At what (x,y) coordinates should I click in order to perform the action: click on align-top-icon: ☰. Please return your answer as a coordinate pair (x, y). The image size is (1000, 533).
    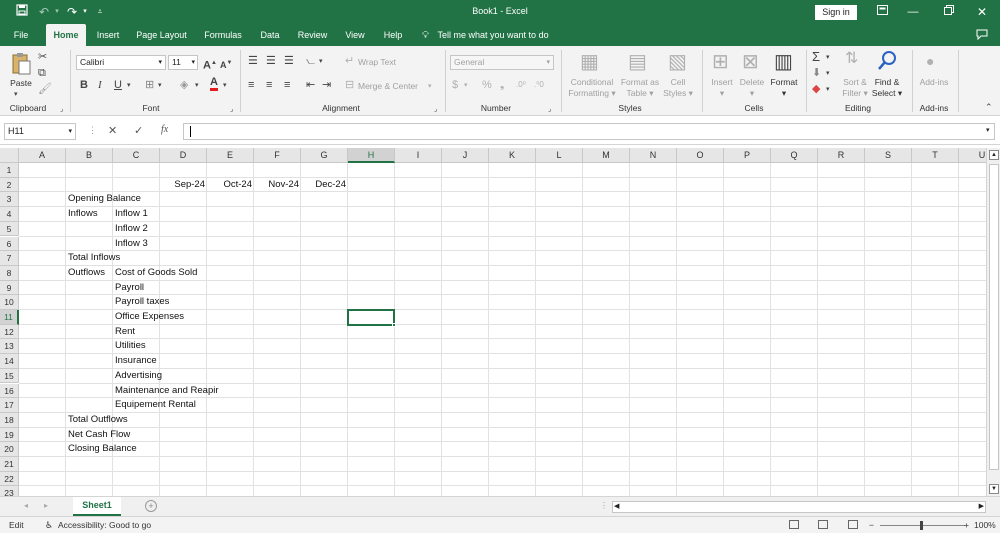
    Looking at the image, I should click on (253, 61).